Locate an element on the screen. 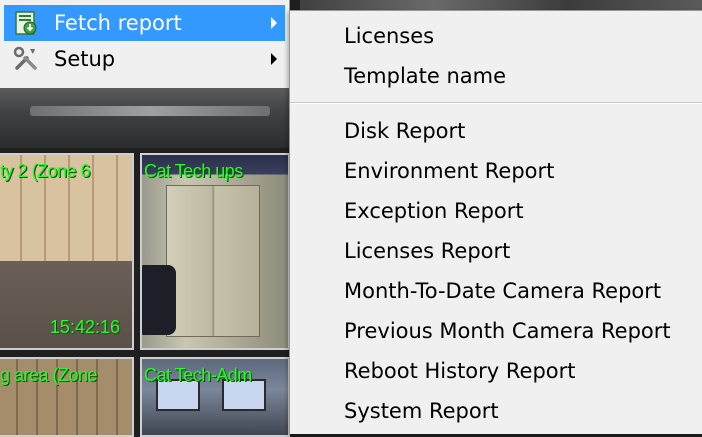 The image size is (702, 437). report-download-icon is located at coordinates (26, 23).